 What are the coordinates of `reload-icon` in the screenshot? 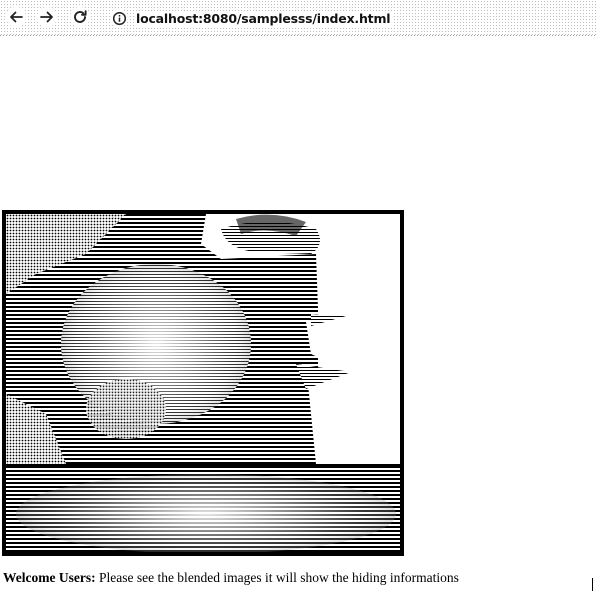 It's located at (80, 16).